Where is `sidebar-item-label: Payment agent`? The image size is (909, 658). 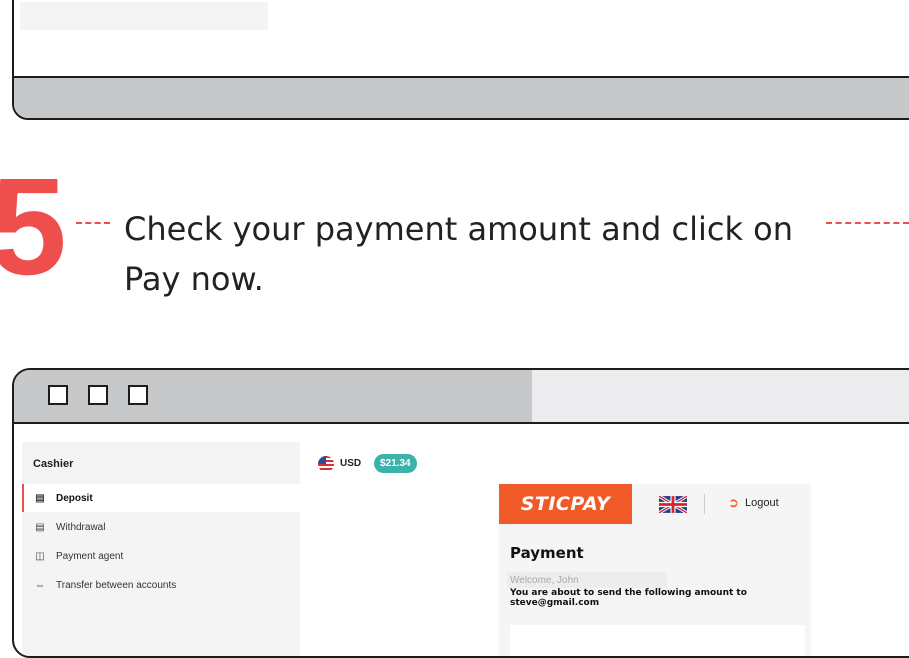
sidebar-item-label: Payment agent is located at coordinates (90, 556).